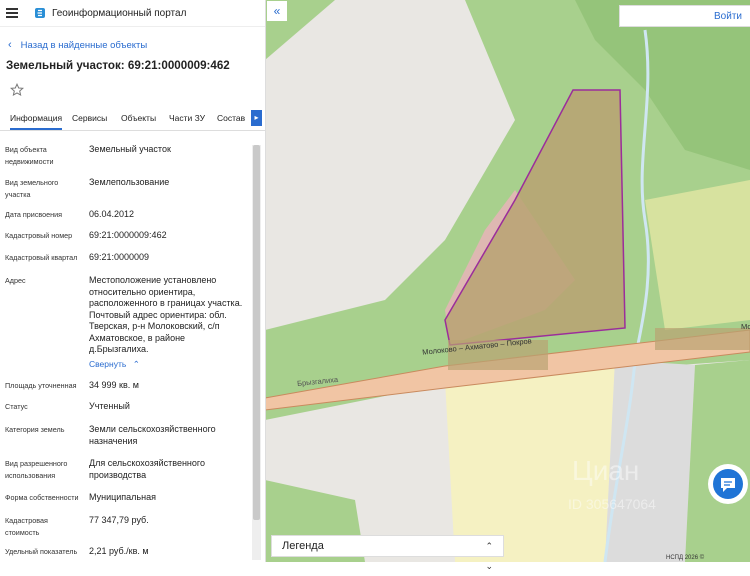 This screenshot has height=576, width=750. I want to click on field-label: Вид земельного участка, so click(32, 188).